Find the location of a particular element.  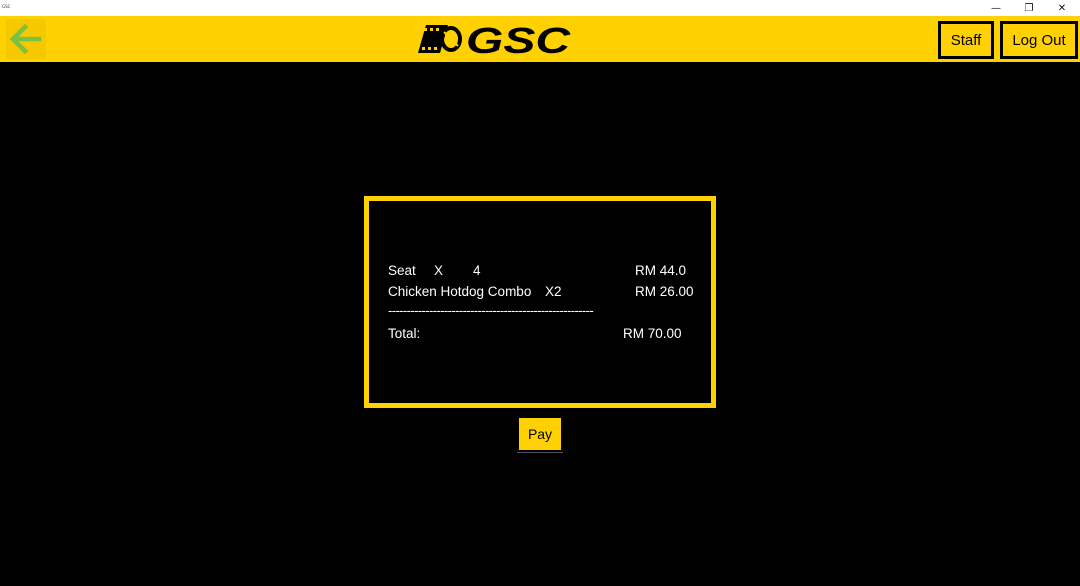

back-button is located at coordinates (26, 39).